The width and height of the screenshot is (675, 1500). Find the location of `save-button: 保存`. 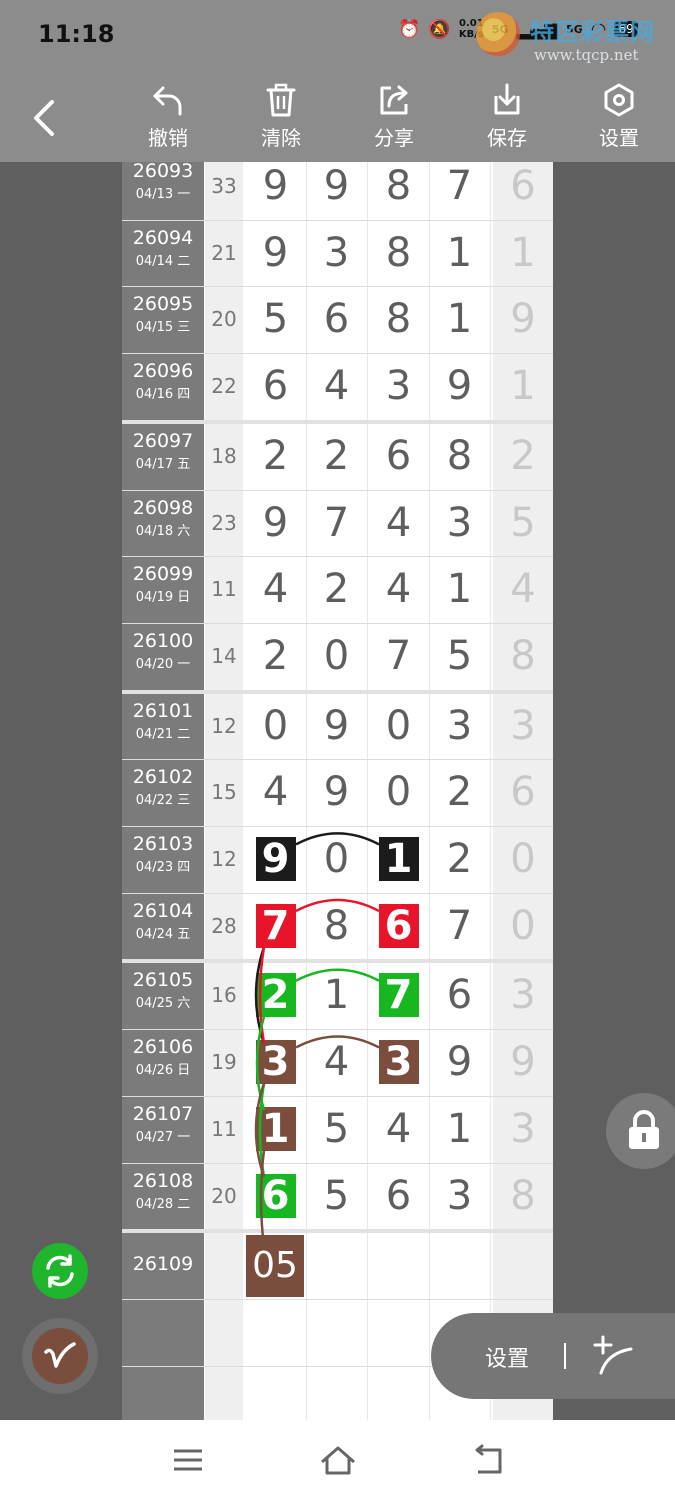

save-button: 保存 is located at coordinates (507, 120).